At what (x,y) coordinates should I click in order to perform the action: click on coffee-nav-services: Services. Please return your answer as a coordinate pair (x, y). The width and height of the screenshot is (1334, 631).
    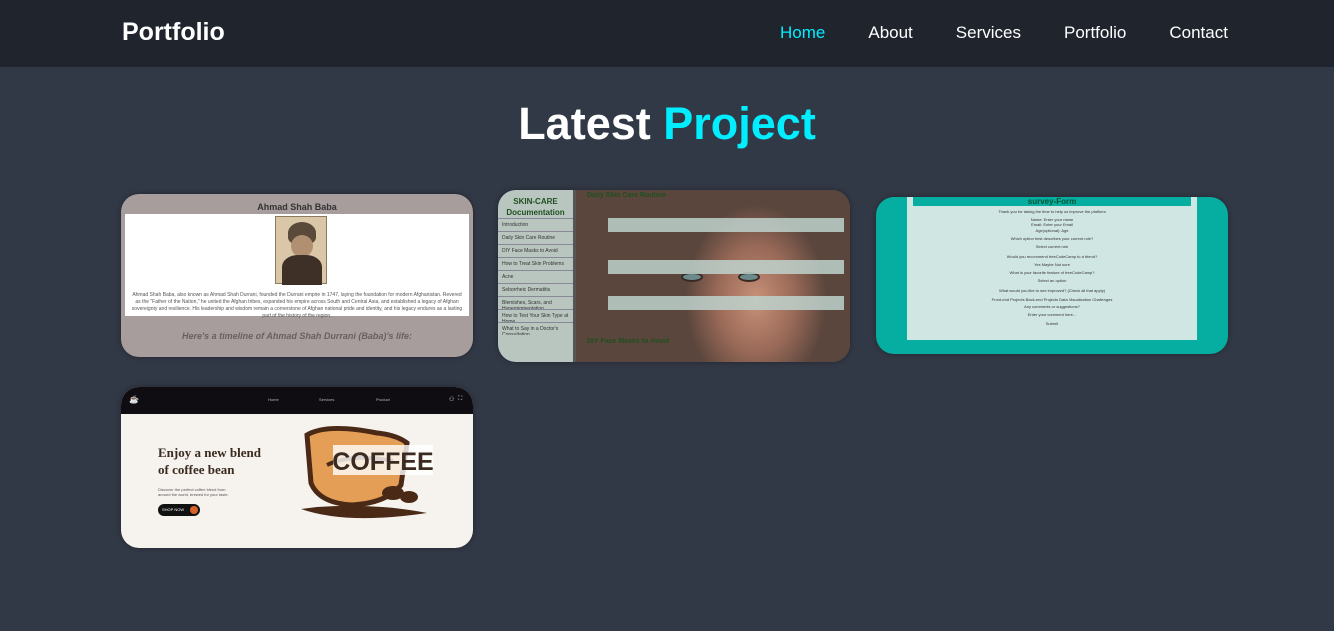
    Looking at the image, I should click on (327, 399).